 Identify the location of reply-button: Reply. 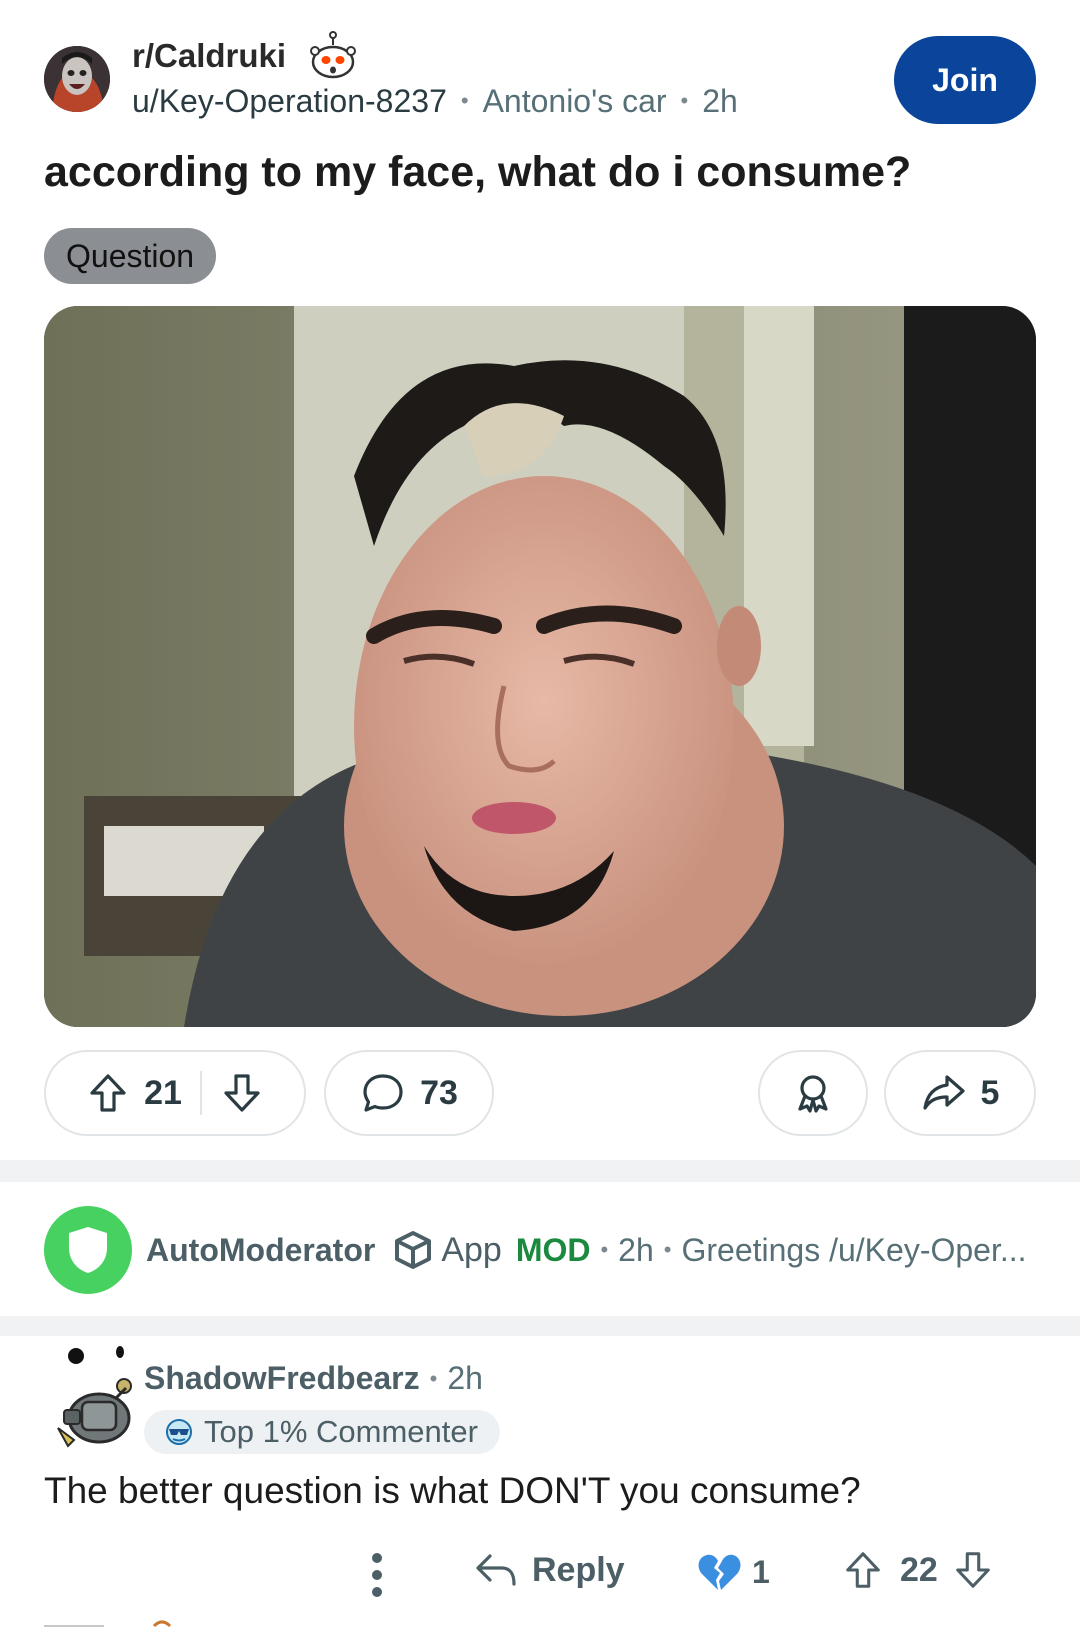
(549, 1570).